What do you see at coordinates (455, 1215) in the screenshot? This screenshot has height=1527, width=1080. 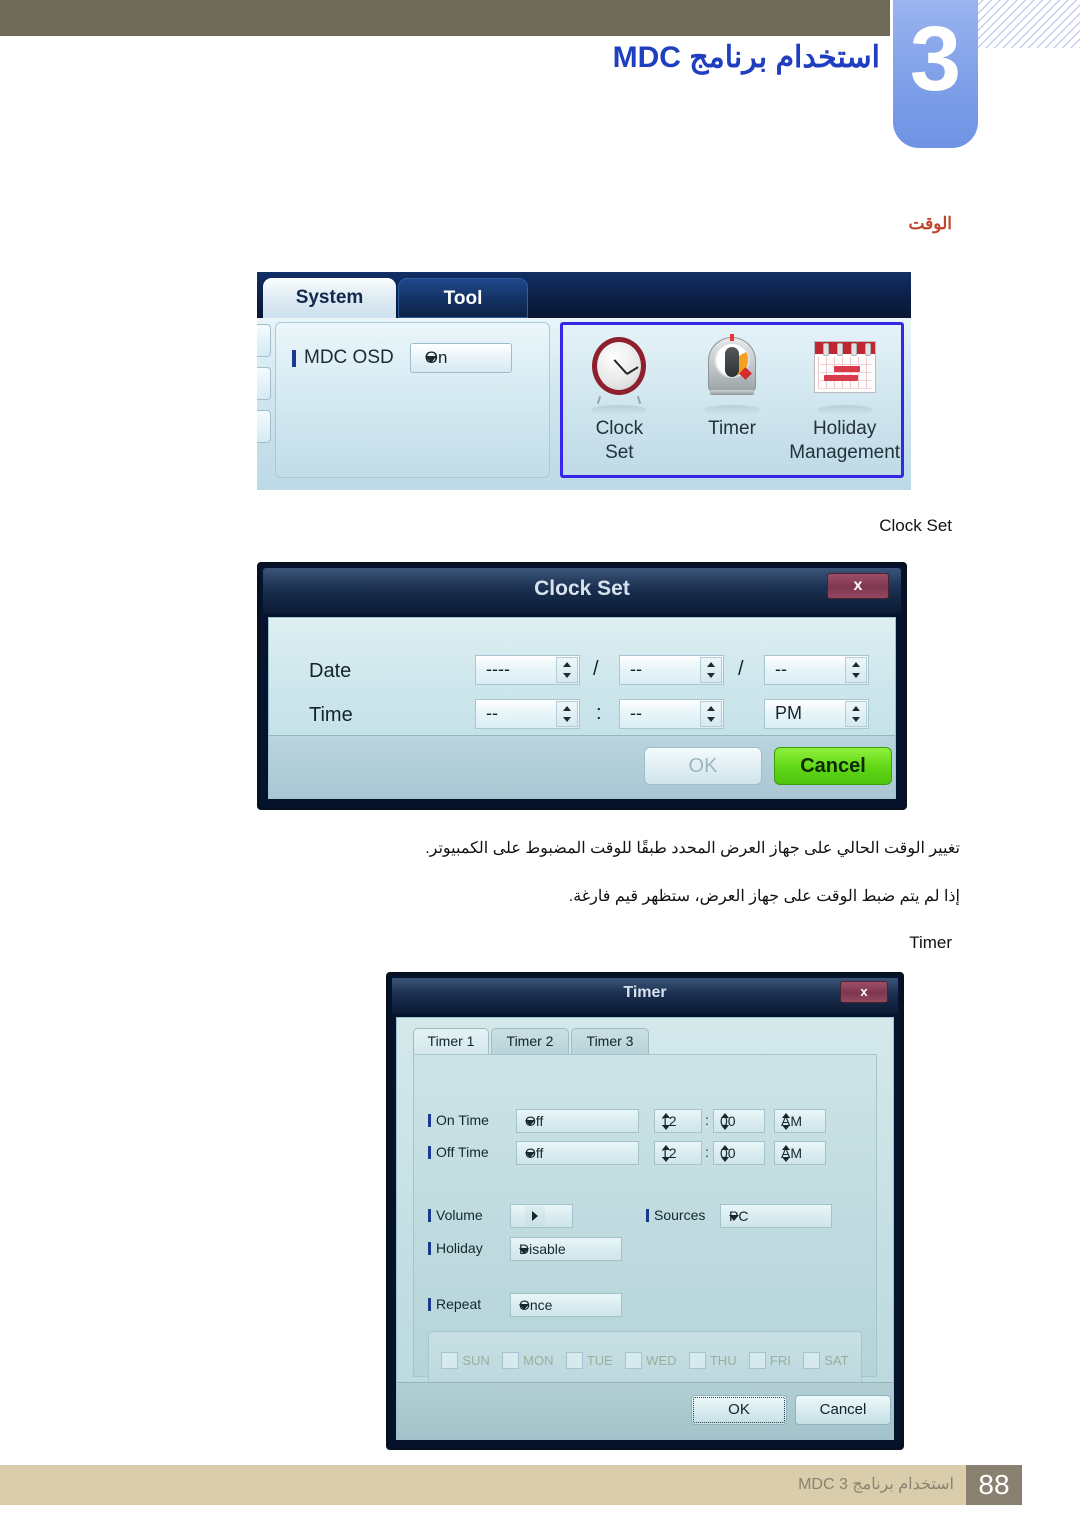 I see `volume-label: Volume` at bounding box center [455, 1215].